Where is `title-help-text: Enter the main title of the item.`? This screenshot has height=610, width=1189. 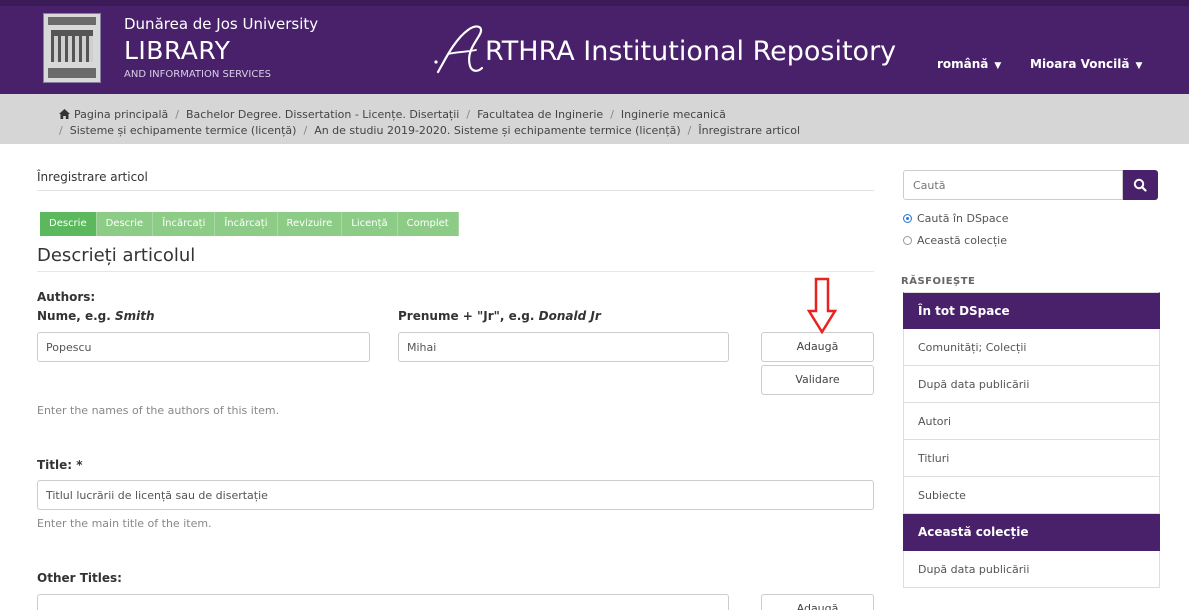 title-help-text: Enter the main title of the item. is located at coordinates (124, 523).